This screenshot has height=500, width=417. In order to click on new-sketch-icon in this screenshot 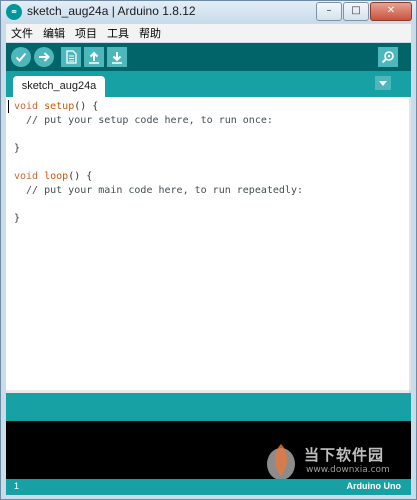, I will do `click(71, 57)`.